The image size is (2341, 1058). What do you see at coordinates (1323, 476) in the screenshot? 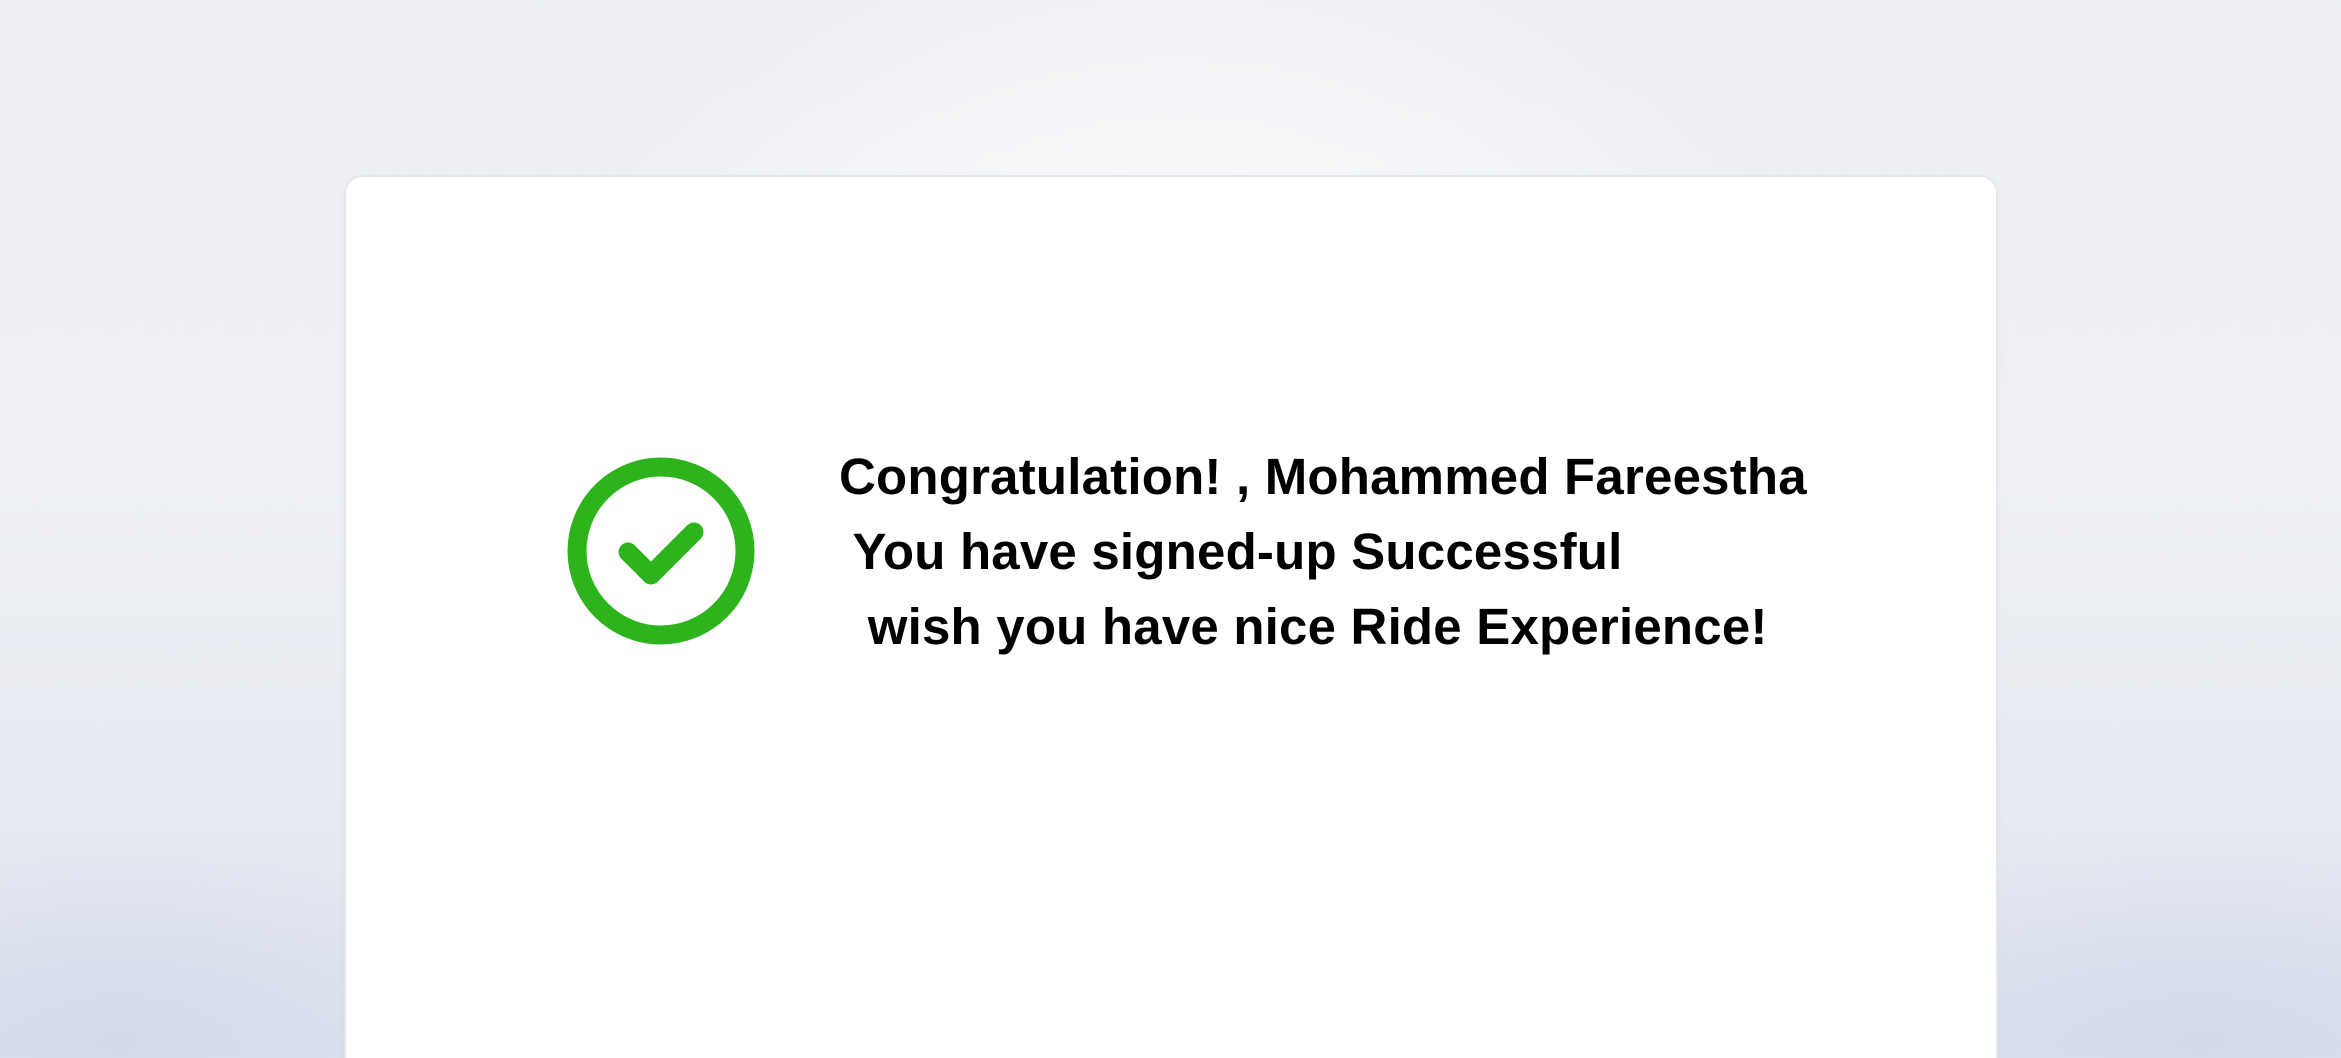
I see `greeting-text: Congratulation! , Mohammed Fareestha` at bounding box center [1323, 476].